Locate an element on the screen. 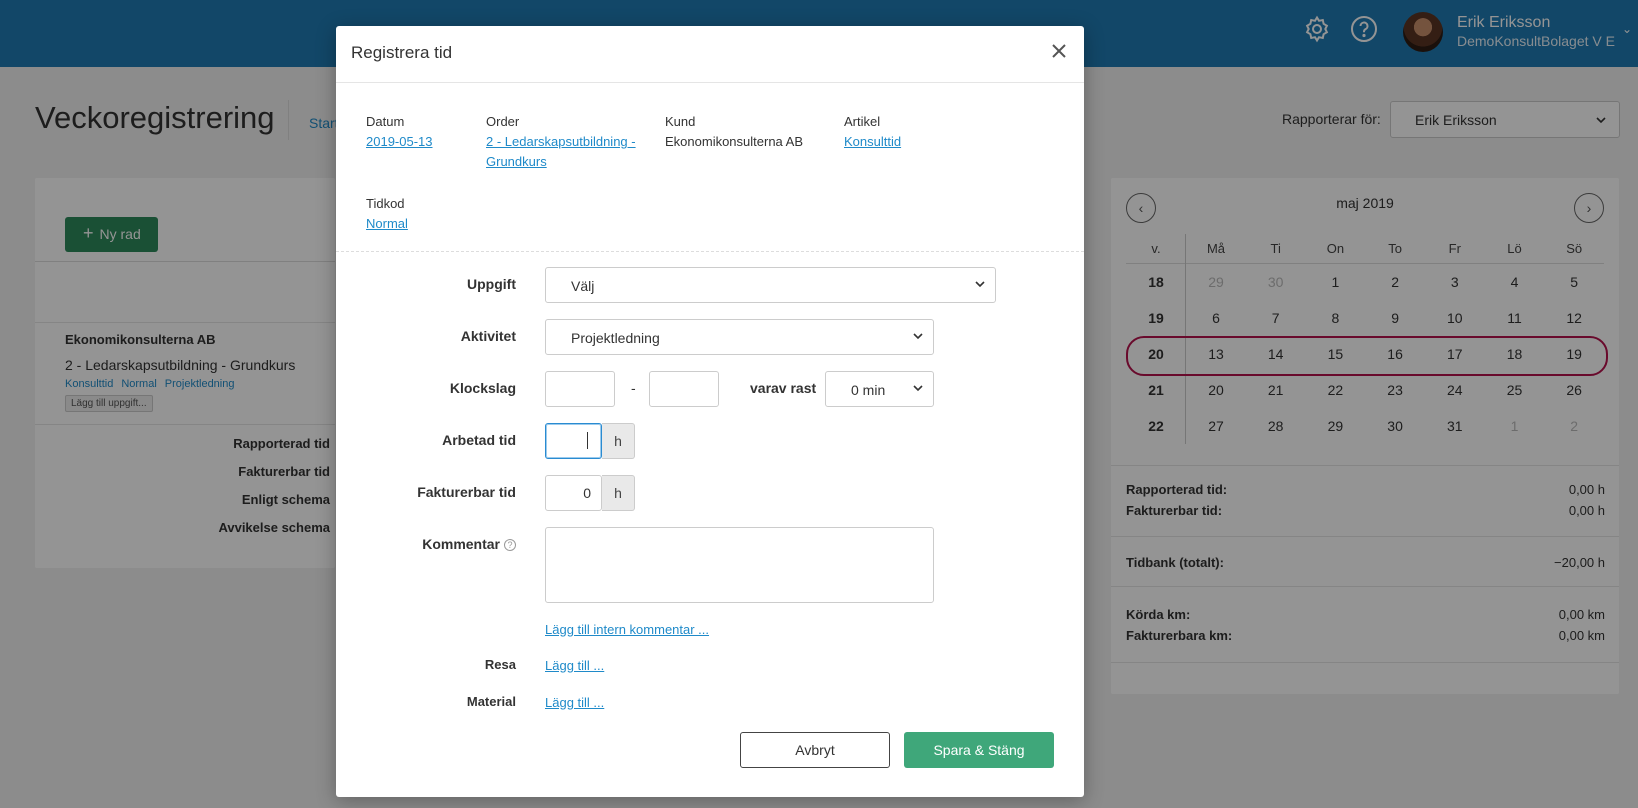 This screenshot has width=1638, height=808. date-label: Datum is located at coordinates (385, 121).